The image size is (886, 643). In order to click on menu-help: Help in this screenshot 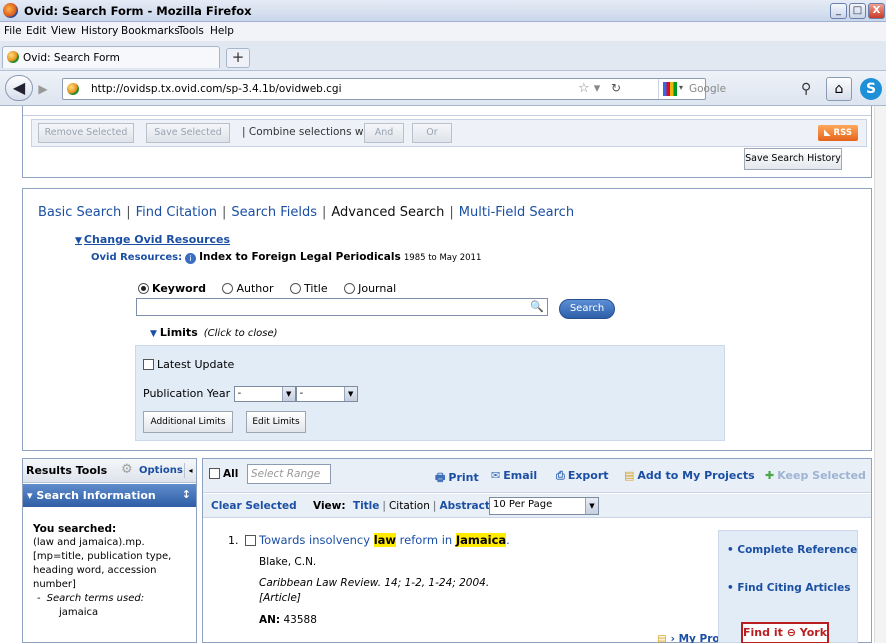, I will do `click(222, 31)`.